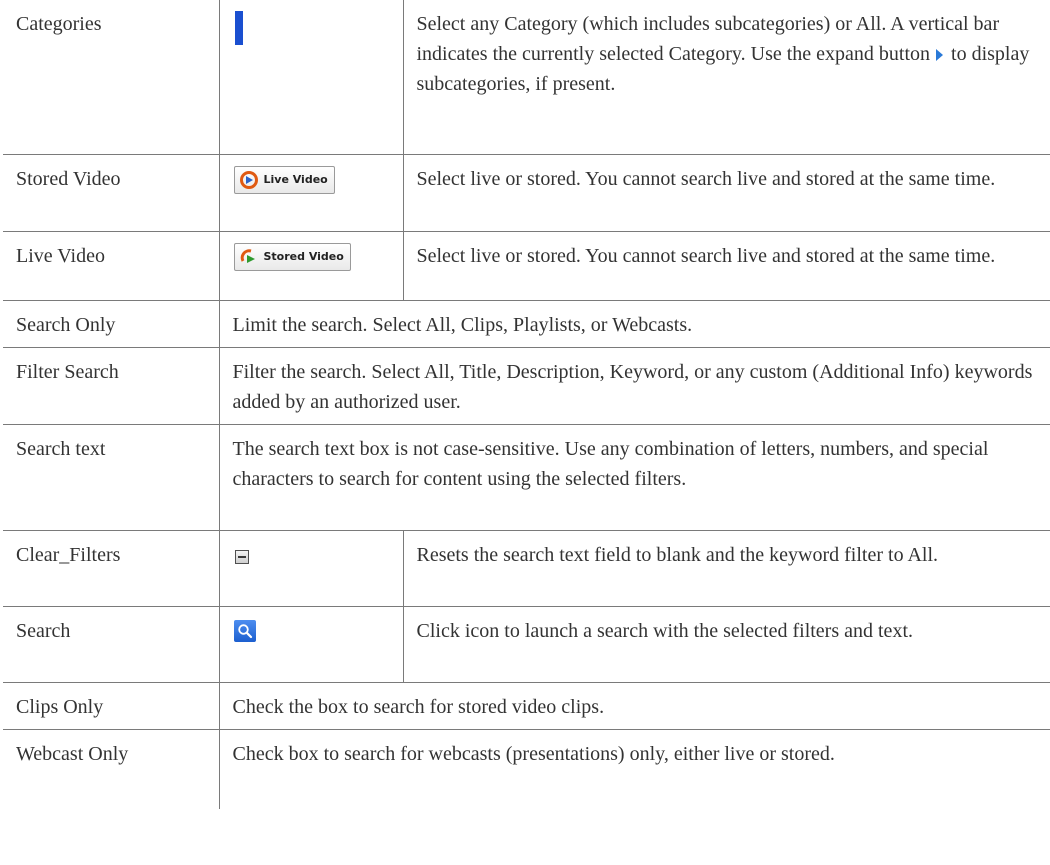 This screenshot has width=1050, height=865. I want to click on live-video-button: Live Video, so click(284, 179).